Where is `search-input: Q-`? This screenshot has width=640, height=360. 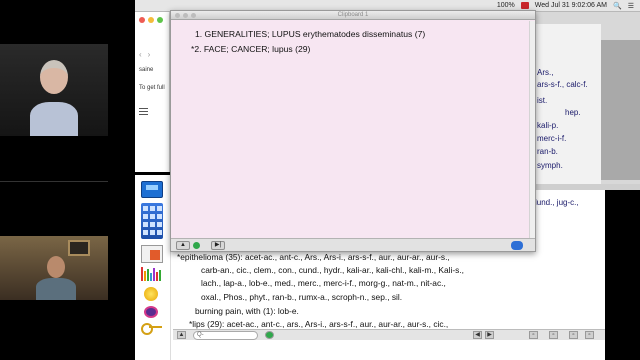 search-input: Q- is located at coordinates (225, 335).